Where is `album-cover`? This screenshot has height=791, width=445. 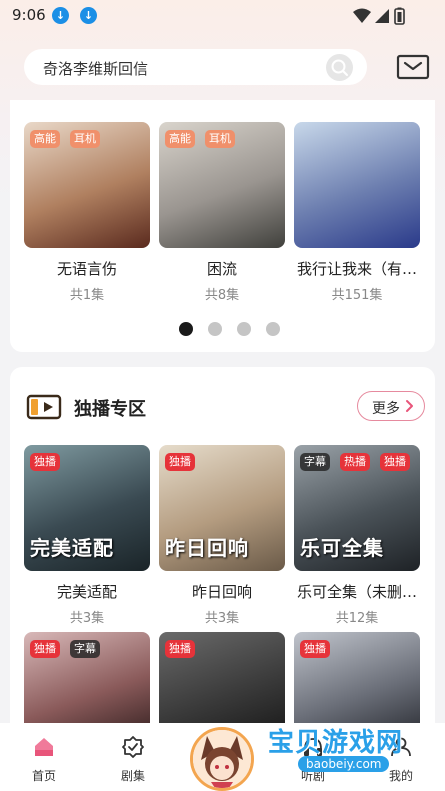
album-cover is located at coordinates (357, 185).